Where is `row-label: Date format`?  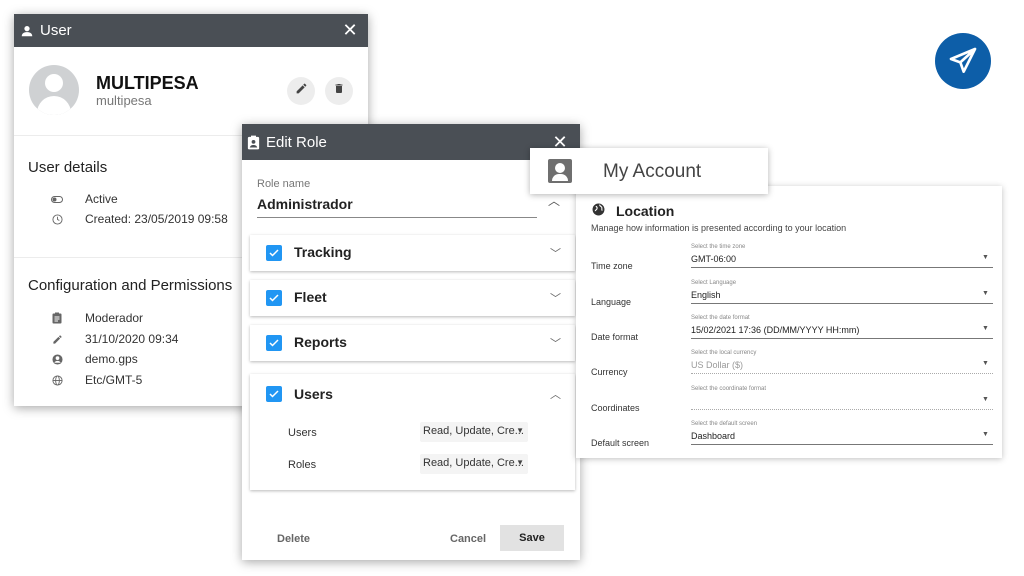 row-label: Date format is located at coordinates (615, 337).